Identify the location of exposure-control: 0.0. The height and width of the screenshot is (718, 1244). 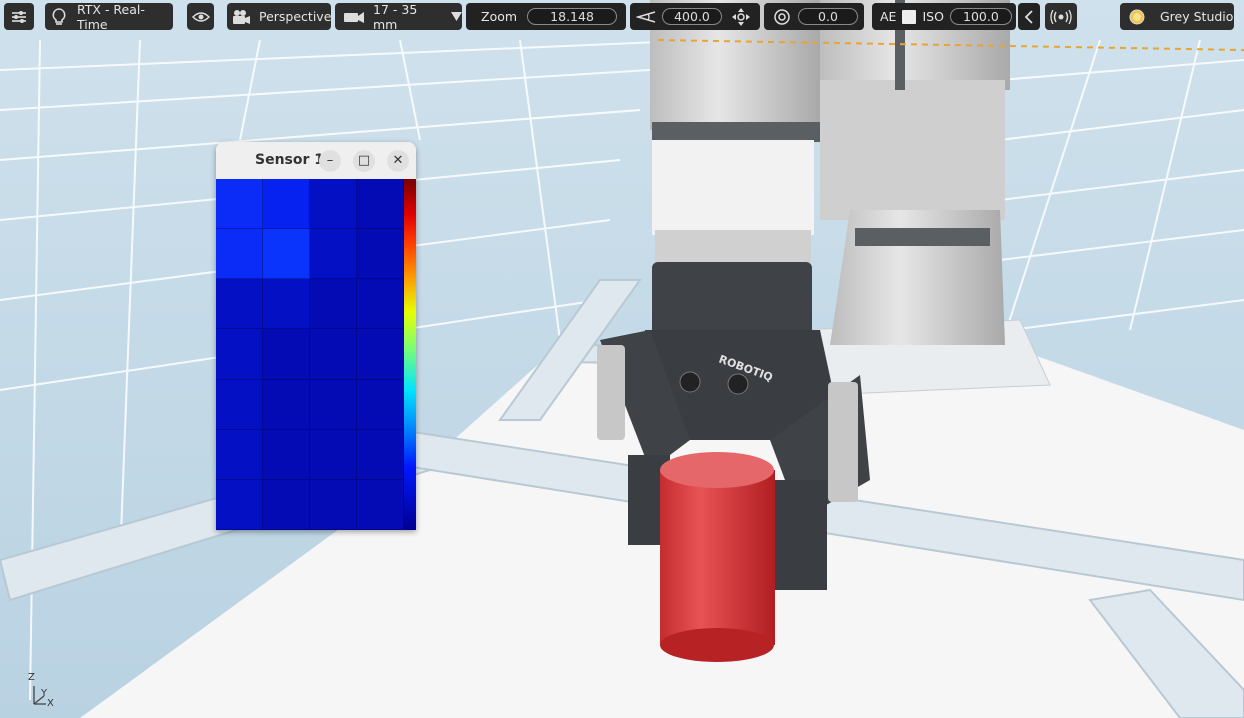
(814, 16).